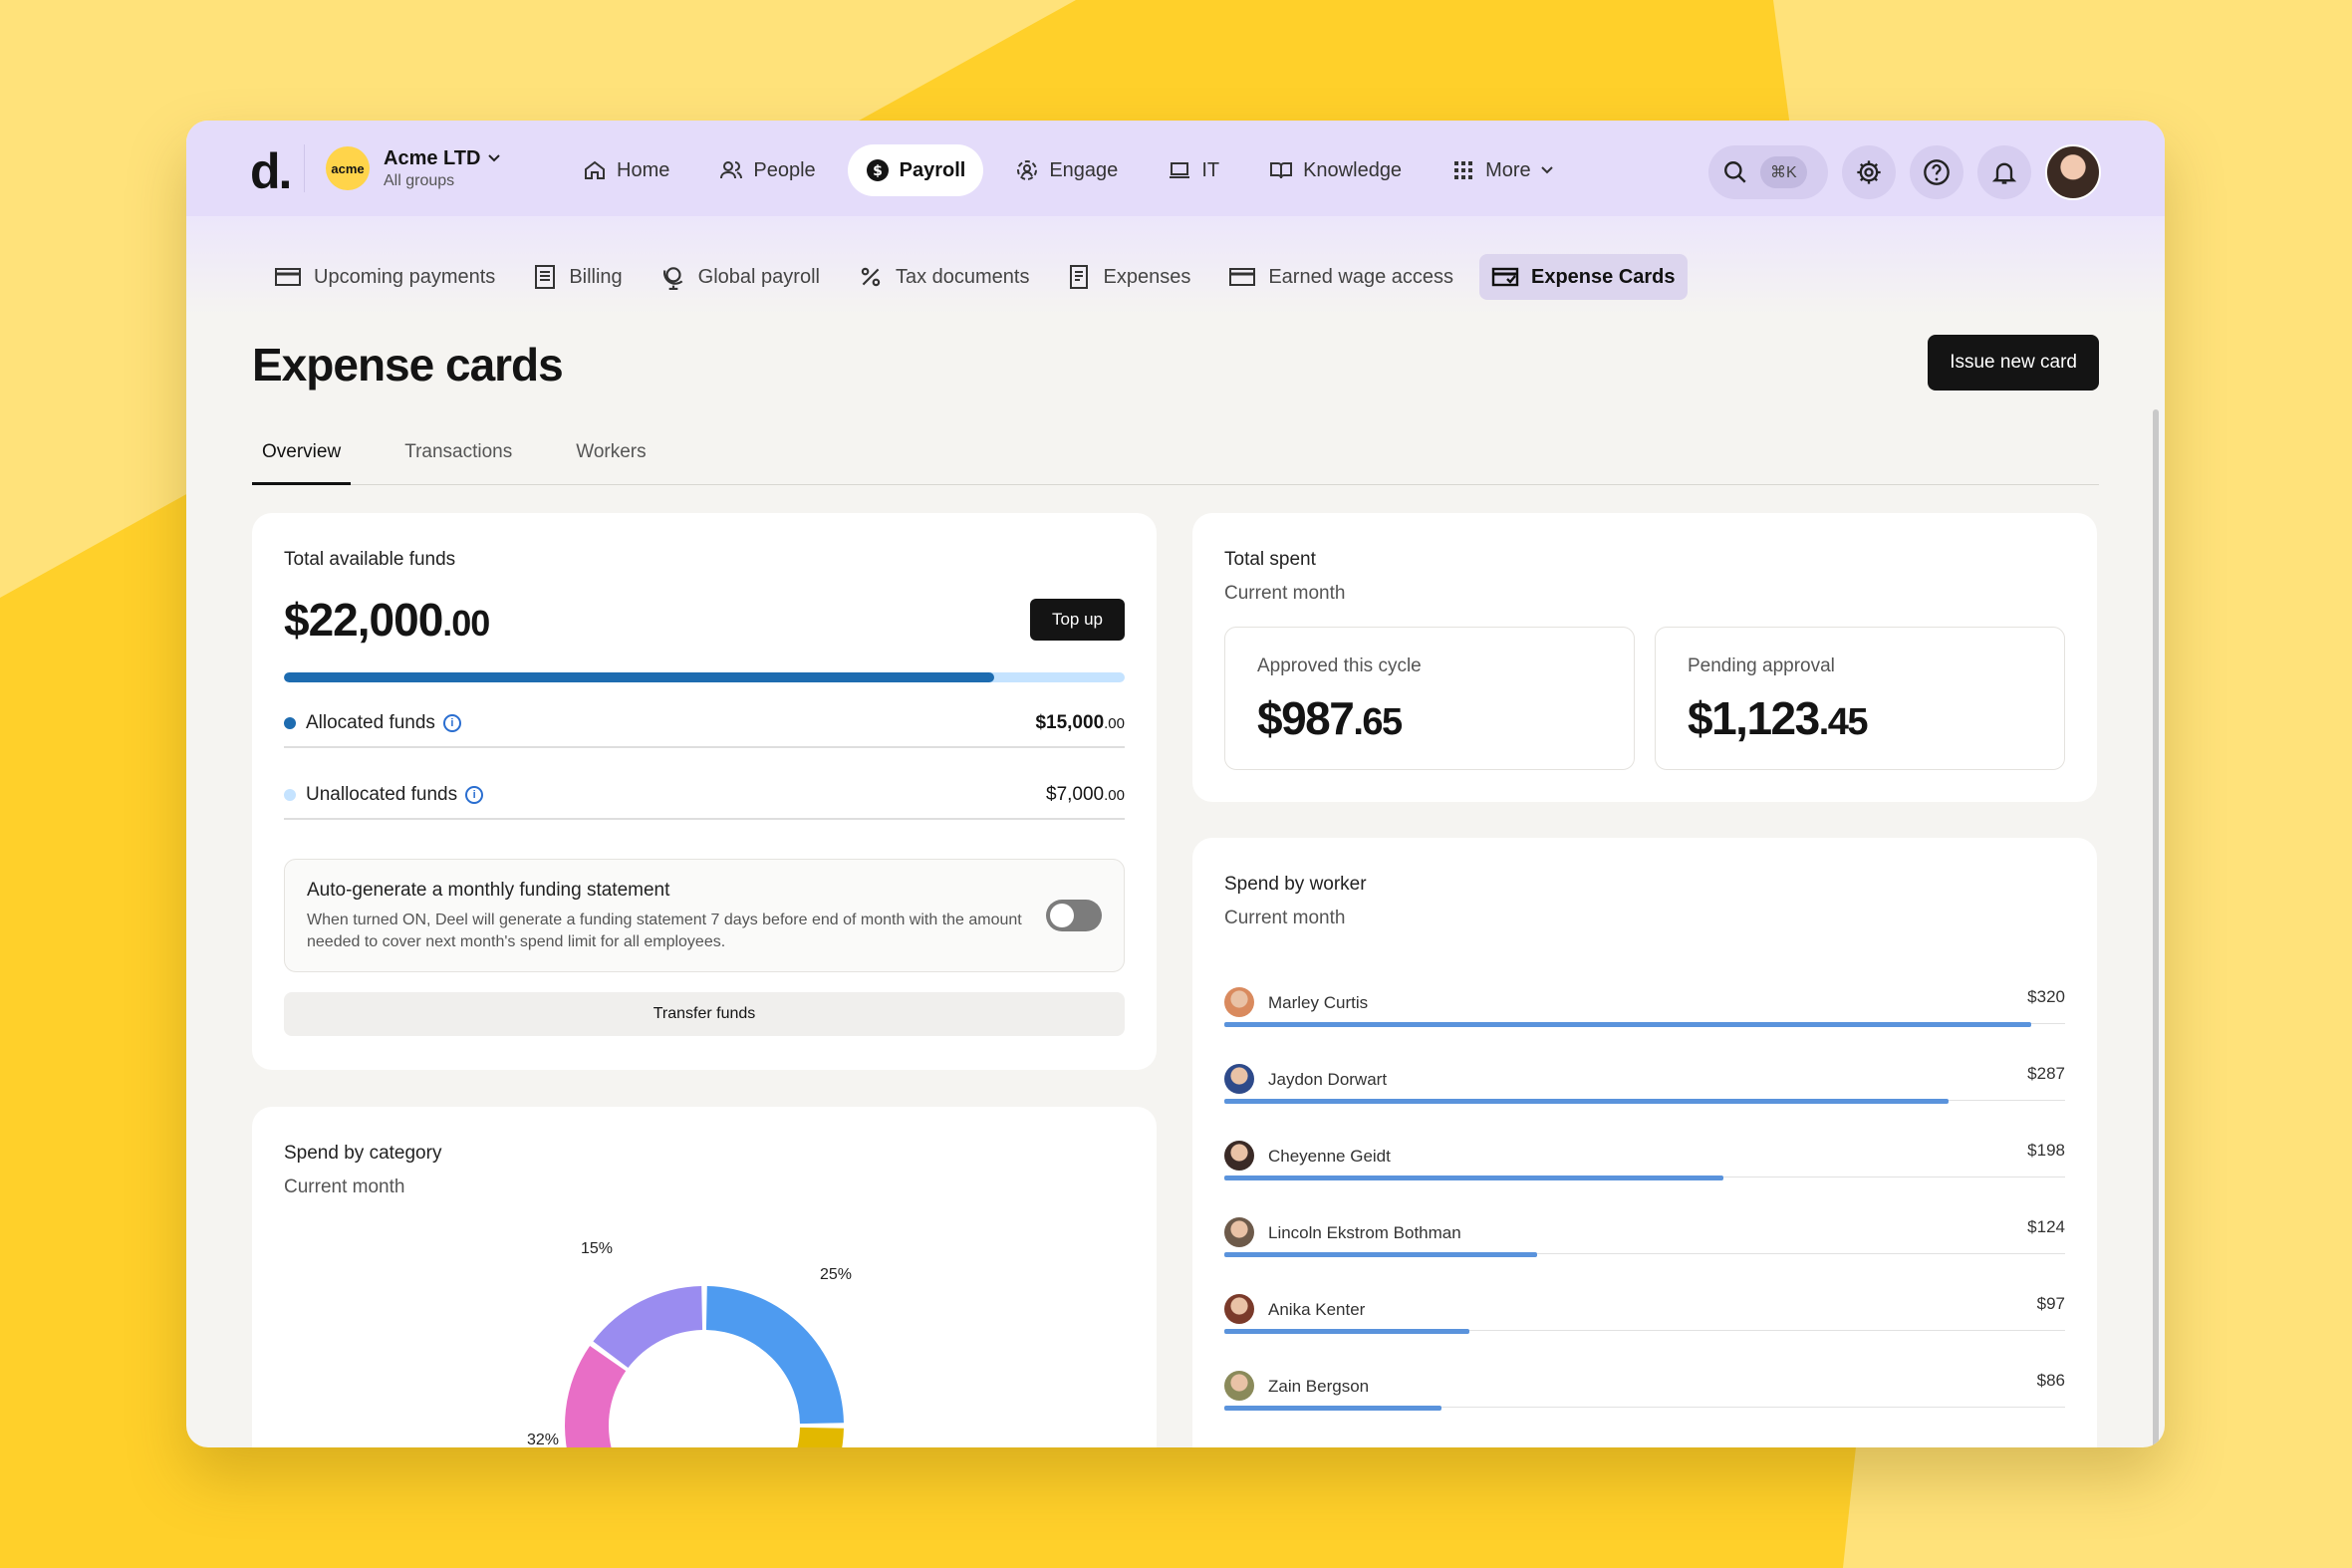 Image resolution: width=2352 pixels, height=1568 pixels. I want to click on workers-title: Spend by worker, so click(1295, 884).